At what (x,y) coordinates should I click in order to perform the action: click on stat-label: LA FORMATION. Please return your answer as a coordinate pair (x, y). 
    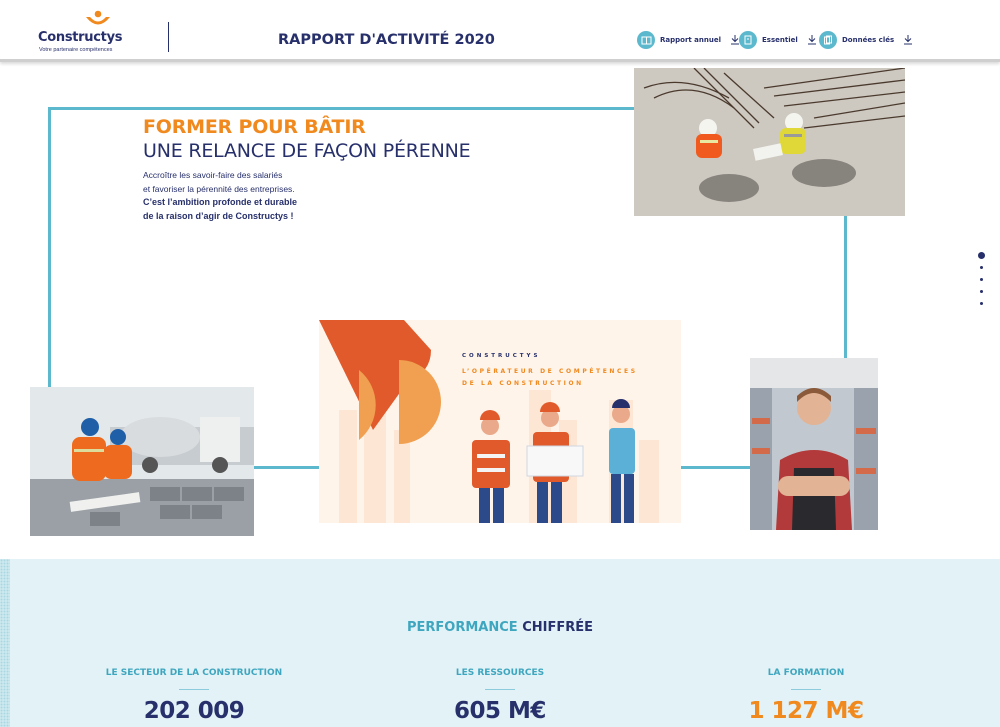
    Looking at the image, I should click on (806, 673).